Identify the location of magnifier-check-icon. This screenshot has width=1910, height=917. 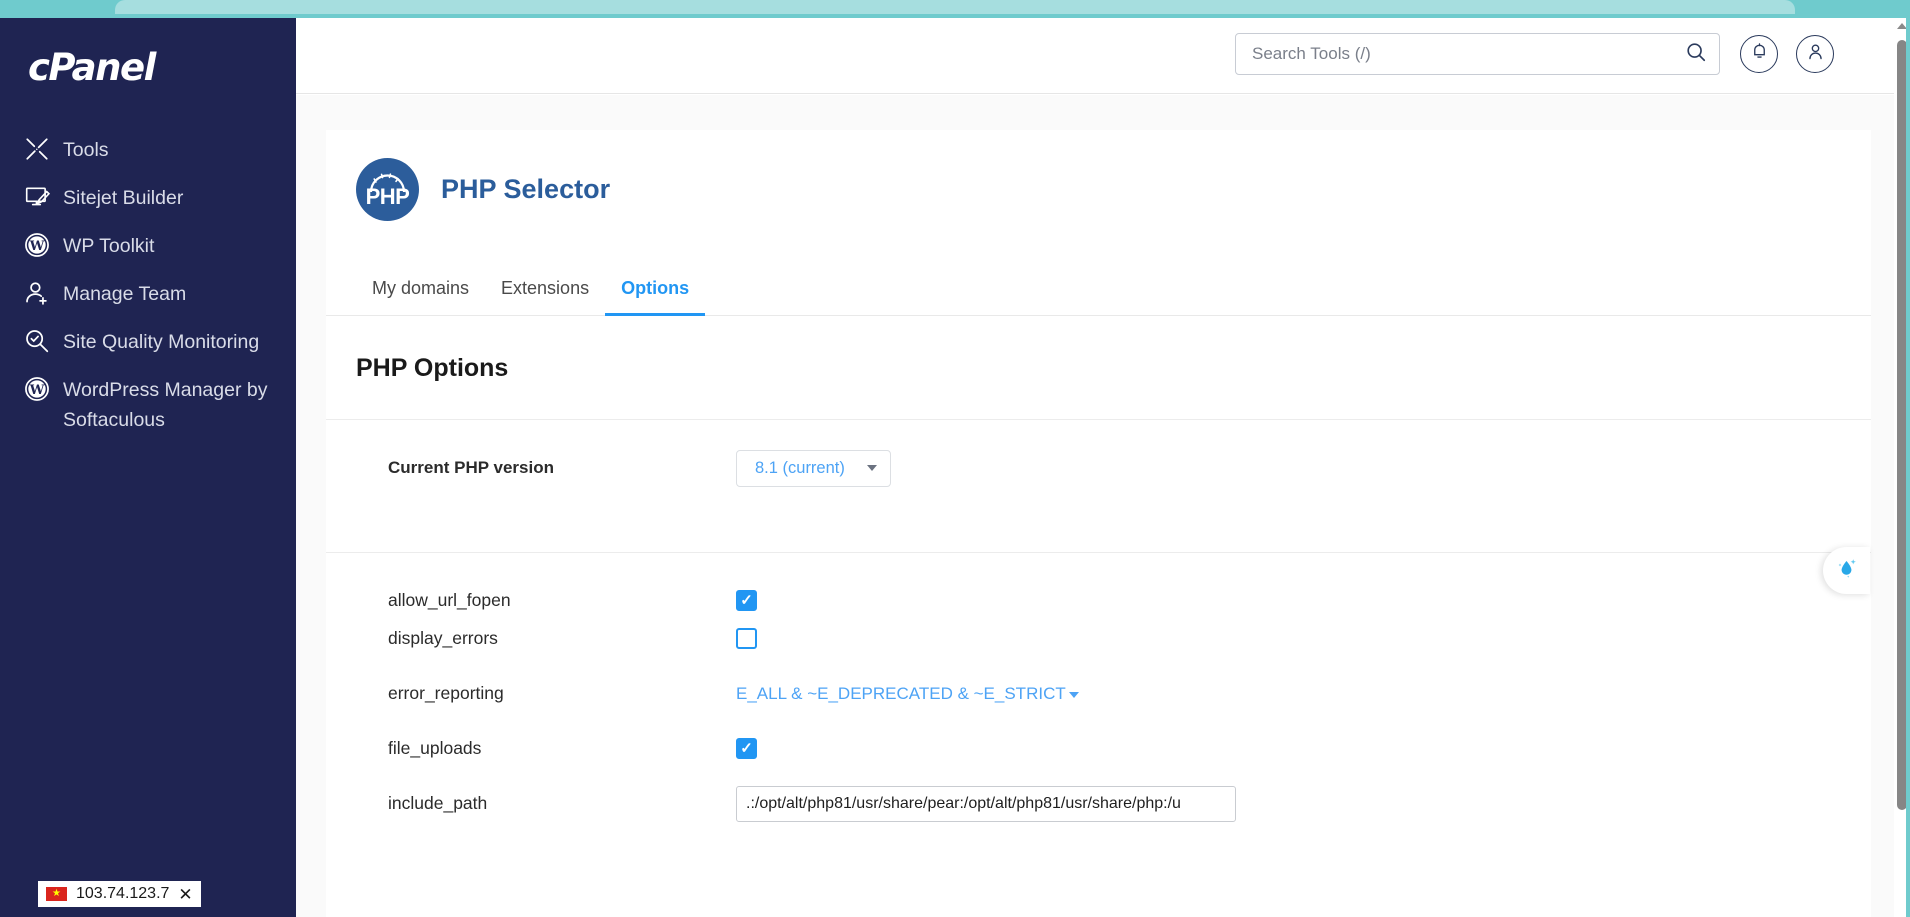
(41, 341).